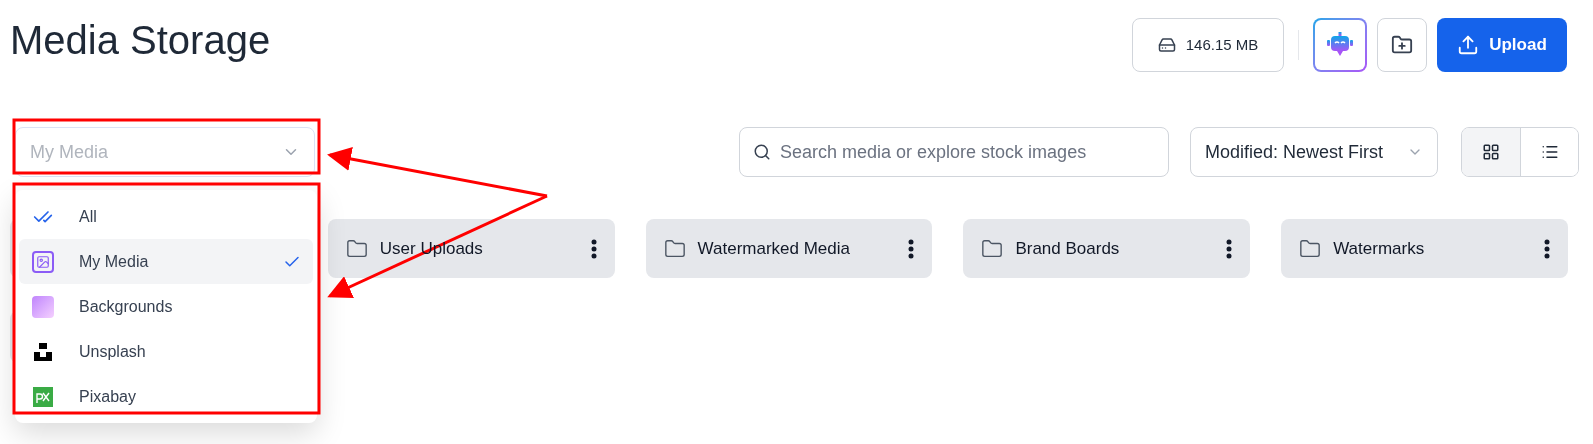 This screenshot has width=1593, height=444. Describe the element at coordinates (166, 261) in the screenshot. I see `source-menu-item: My Media` at that location.